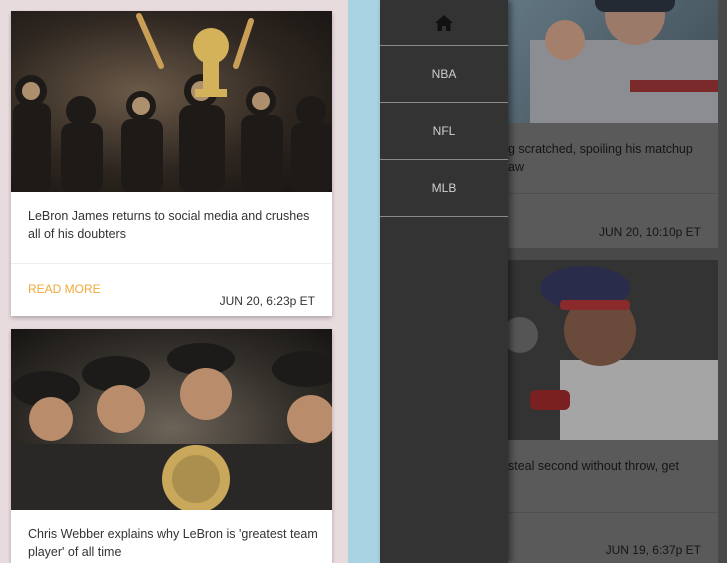 The width and height of the screenshot is (727, 563). What do you see at coordinates (608, 466) in the screenshot?
I see `news-card-headline: steal second without throw, get` at bounding box center [608, 466].